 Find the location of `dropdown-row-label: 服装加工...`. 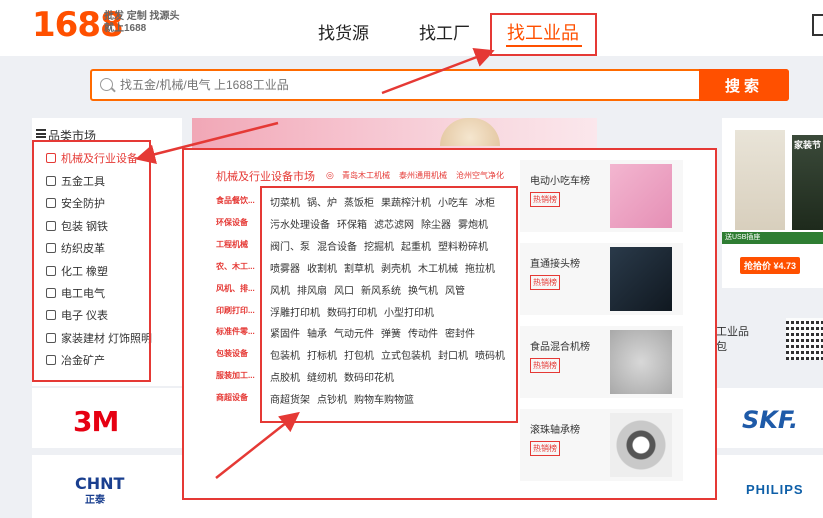

dropdown-row-label: 服装加工... is located at coordinates (235, 375).